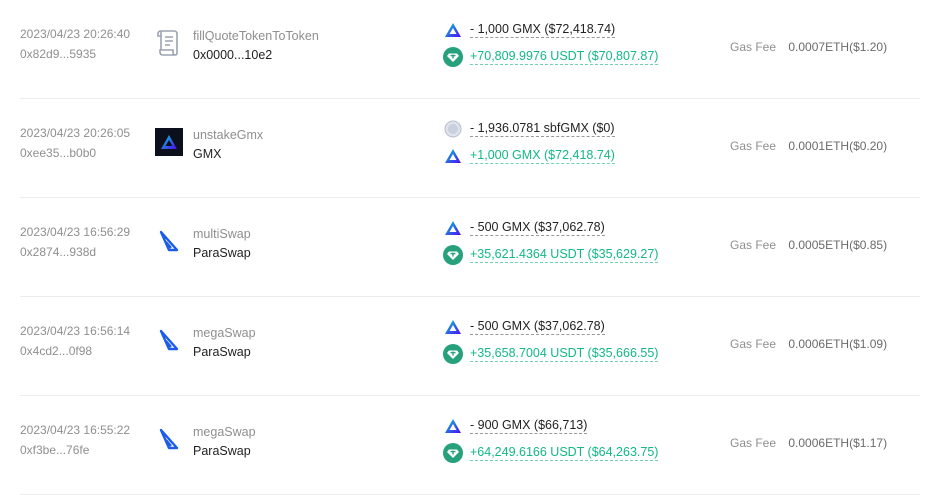  Describe the element at coordinates (542, 129) in the screenshot. I see `transfer-amount: - 1,936.0781 sbfGMX ($0)` at that location.